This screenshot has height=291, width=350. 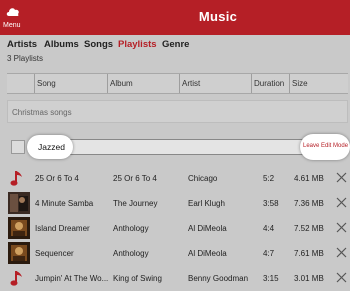 What do you see at coordinates (57, 178) in the screenshot?
I see `song-title: 25 Or 6 To 4` at bounding box center [57, 178].